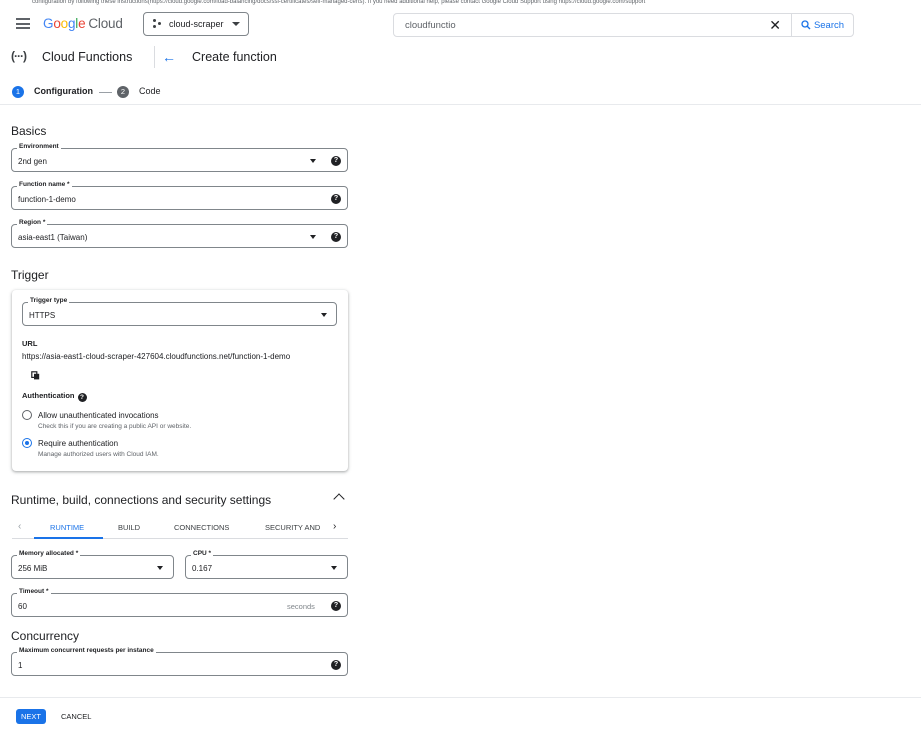 The width and height of the screenshot is (921, 734). What do you see at coordinates (179, 311) in the screenshot?
I see `trigger-type-select: Trigger type HTTPS` at bounding box center [179, 311].